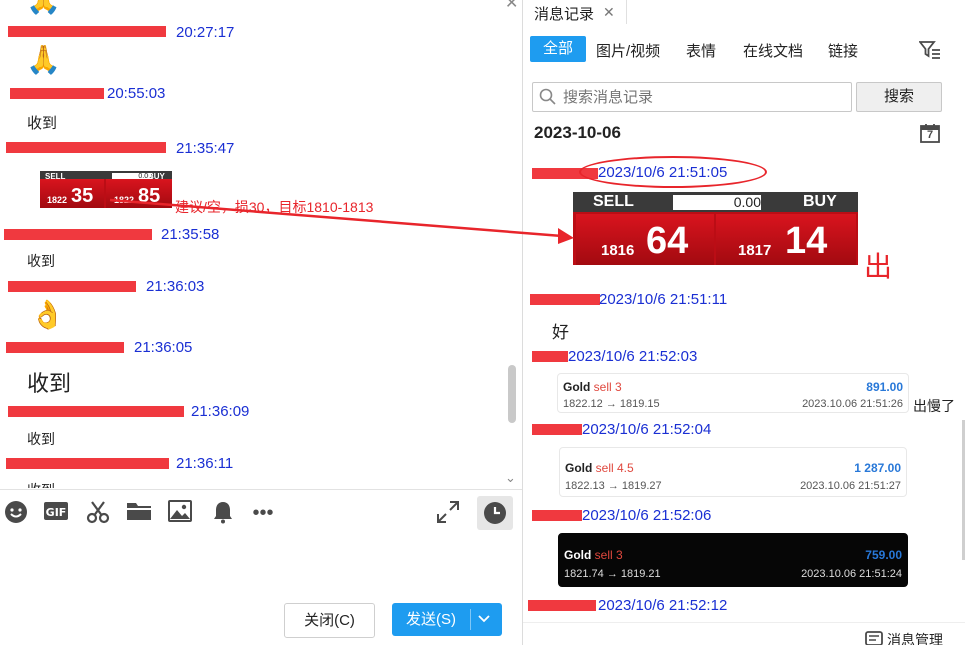 The width and height of the screenshot is (965, 645). Describe the element at coordinates (341, 221) in the screenshot. I see `annotation-arrow` at that location.